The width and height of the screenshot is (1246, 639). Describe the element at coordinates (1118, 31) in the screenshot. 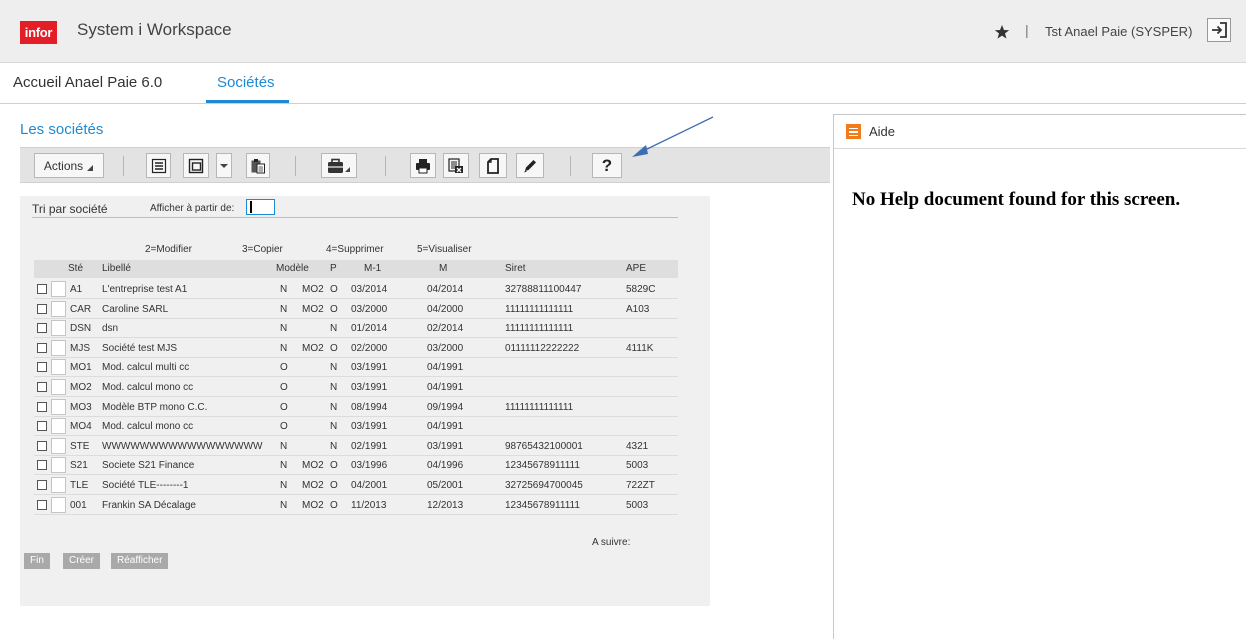

I see `user-name: Tst Anael Paie (SYSPER)` at that location.